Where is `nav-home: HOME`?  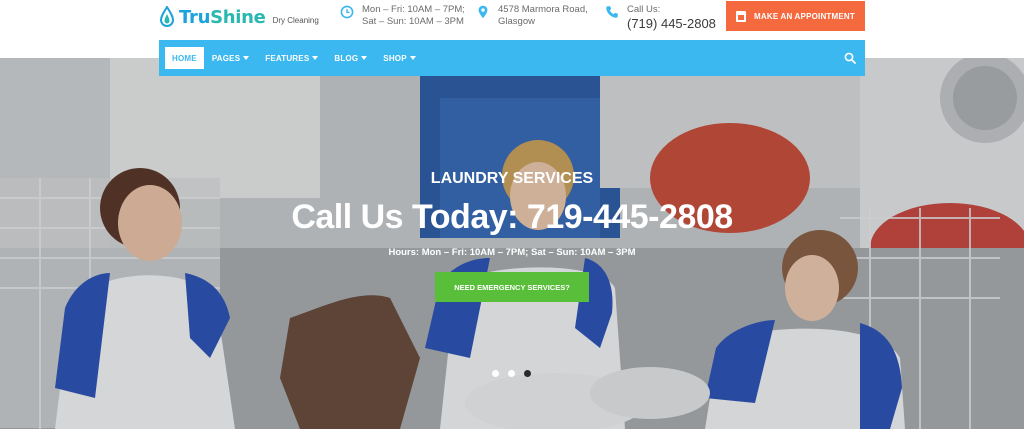 nav-home: HOME is located at coordinates (184, 58).